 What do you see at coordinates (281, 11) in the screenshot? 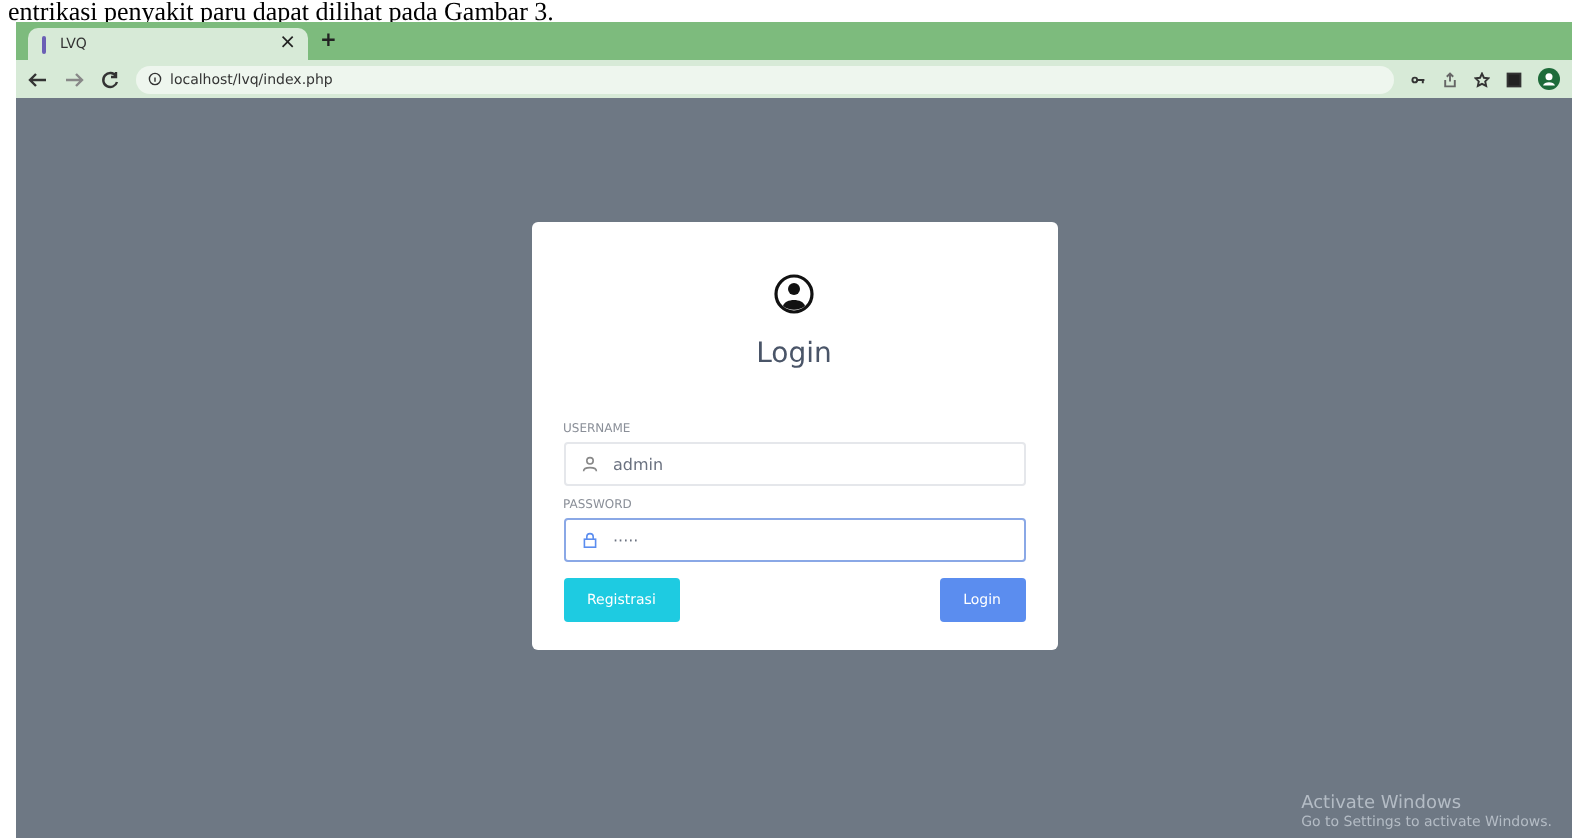
I see `document-text: entrikasi penyakit paru dapat dilihat pada Gambar 3.` at bounding box center [281, 11].